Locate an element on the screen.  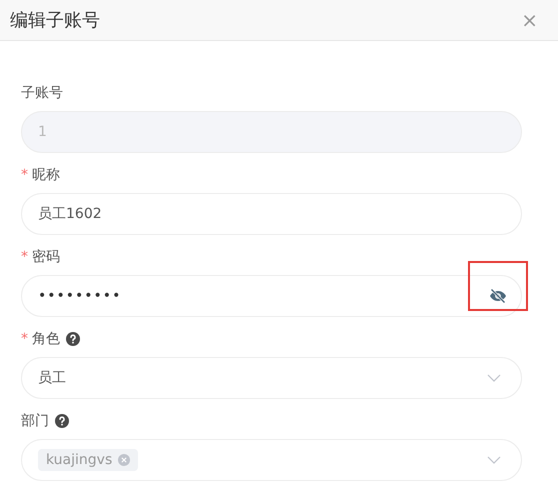
field-label: 部门 is located at coordinates (35, 421).